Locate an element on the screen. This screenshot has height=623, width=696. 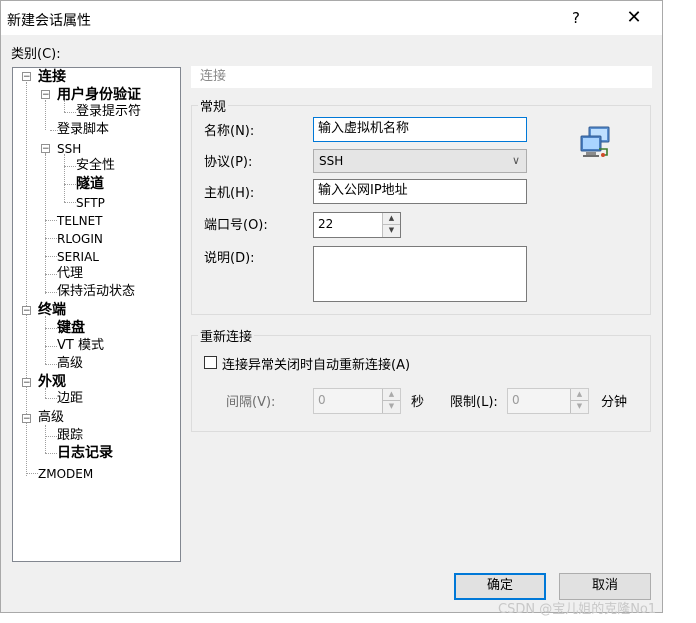
port-spinner: 22 ▲ ▼ is located at coordinates (357, 225).